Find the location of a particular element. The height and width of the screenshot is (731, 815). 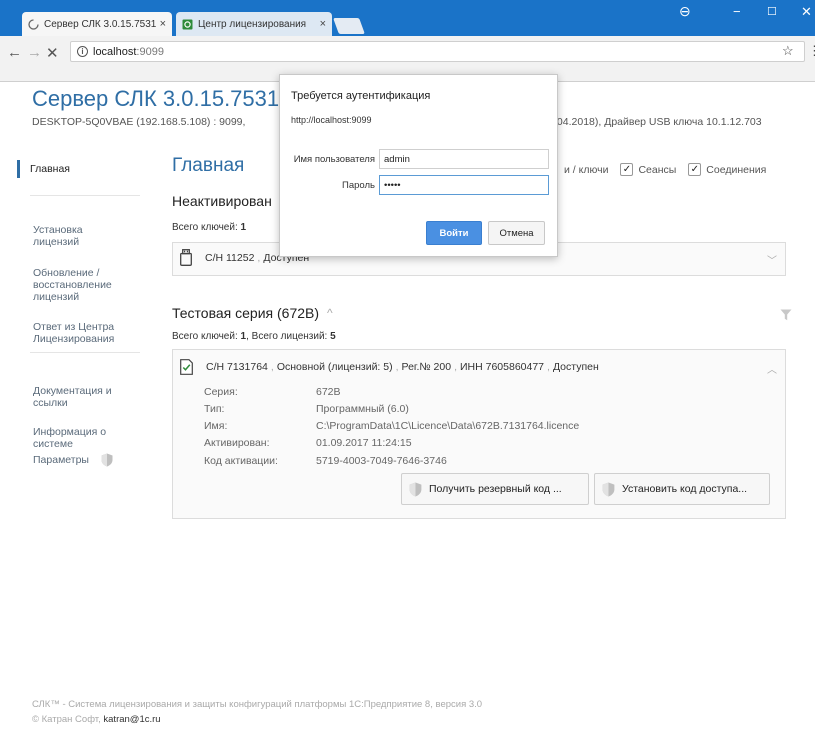

tab-licensing-center: Центр лицензирования × is located at coordinates (254, 24).